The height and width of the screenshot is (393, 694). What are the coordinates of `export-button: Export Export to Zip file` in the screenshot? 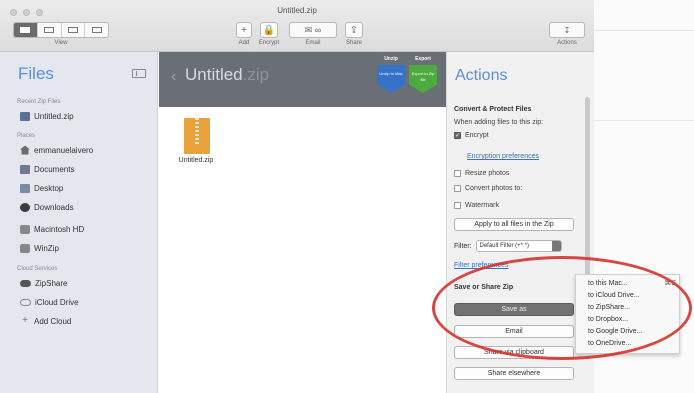 It's located at (423, 80).